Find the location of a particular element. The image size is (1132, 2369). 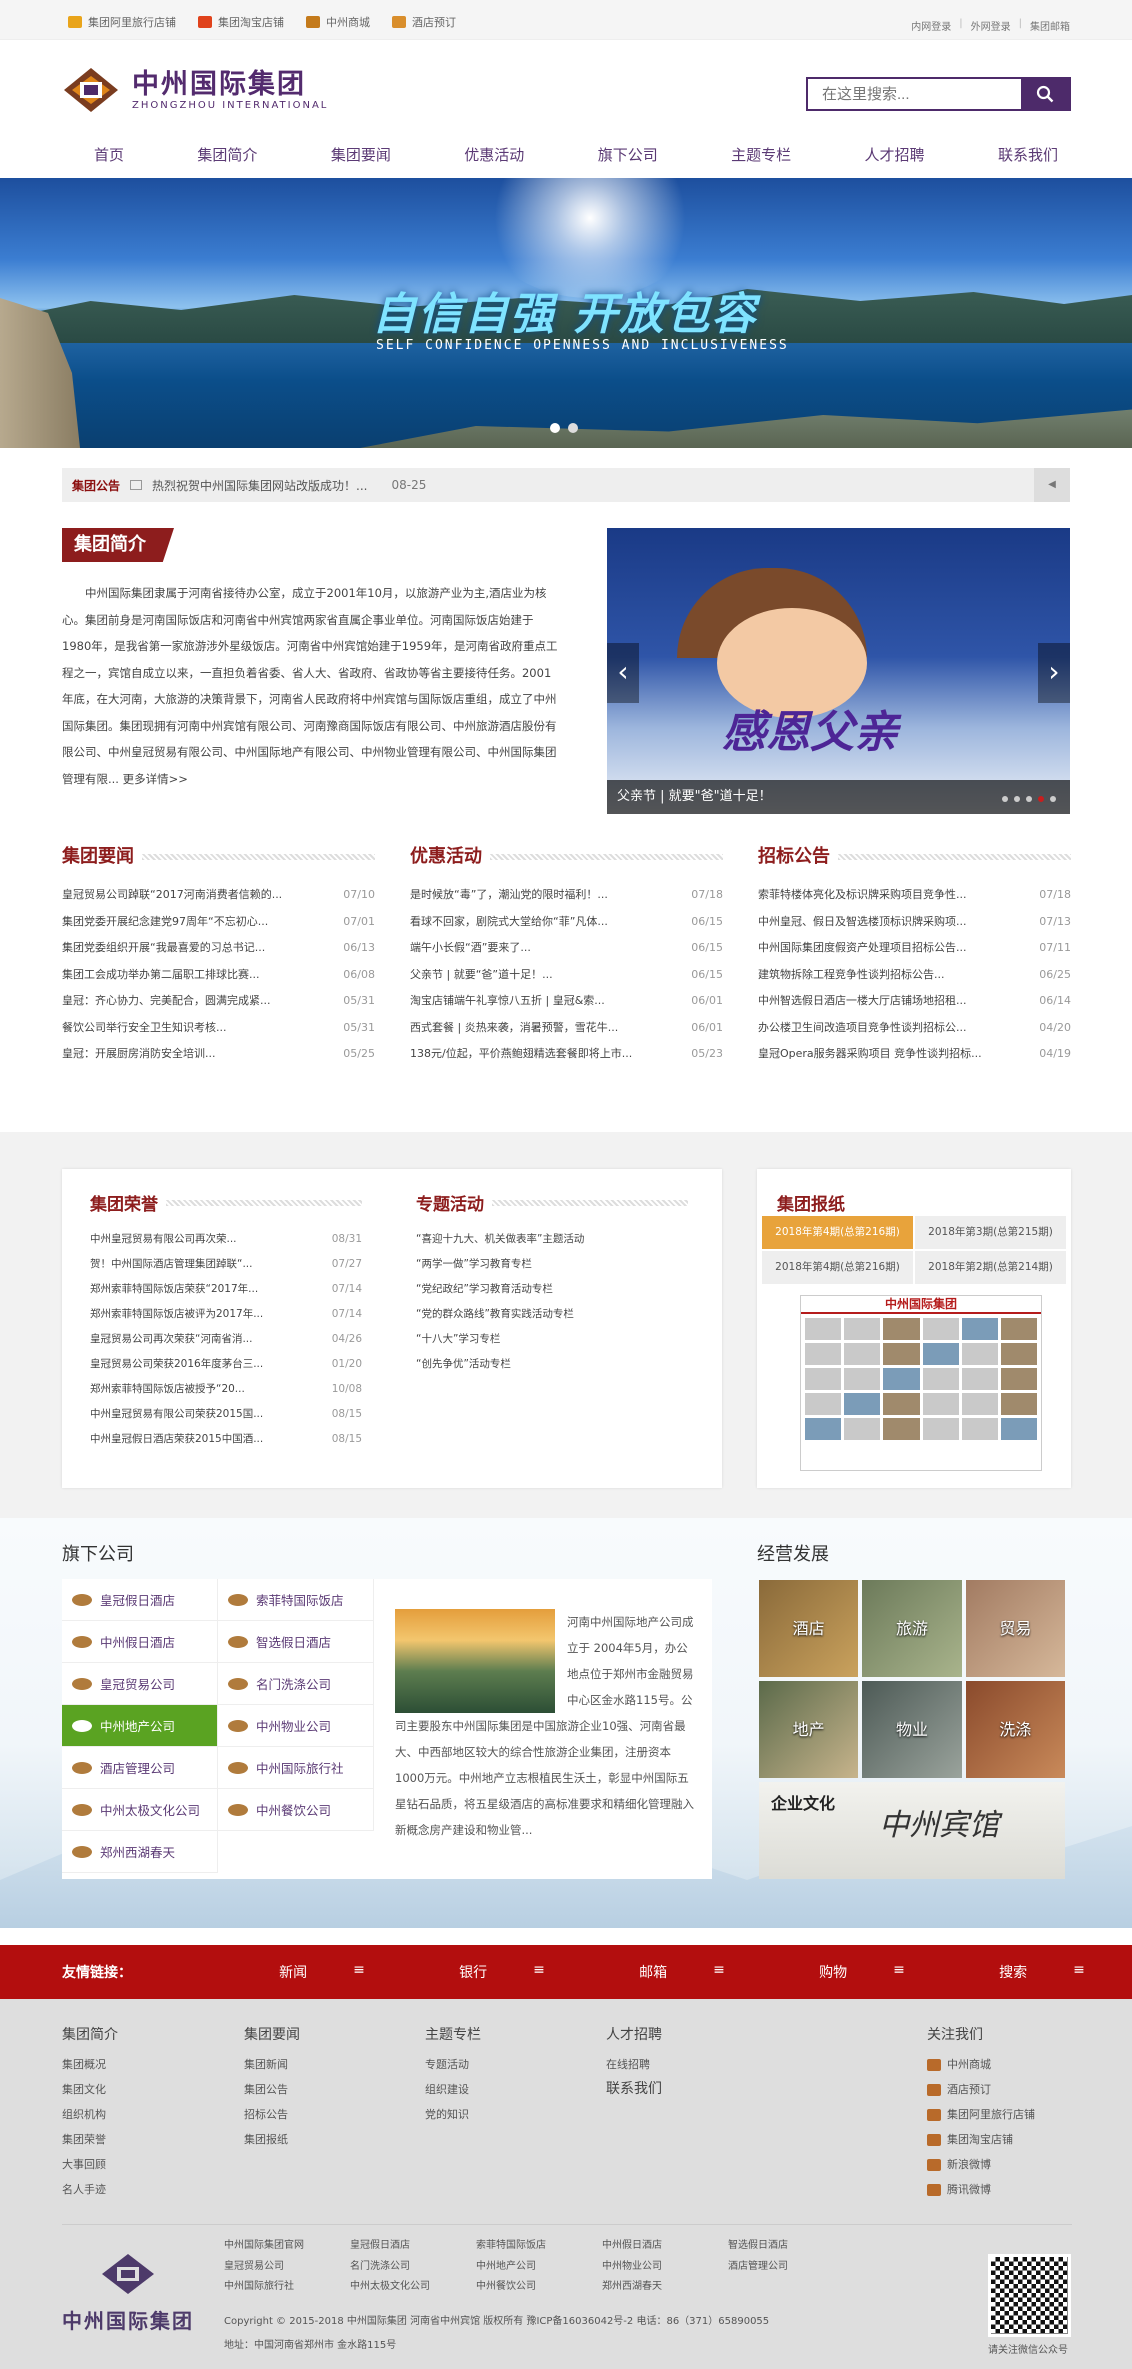

top-link-hotel: 酒店预订 is located at coordinates (424, 22).